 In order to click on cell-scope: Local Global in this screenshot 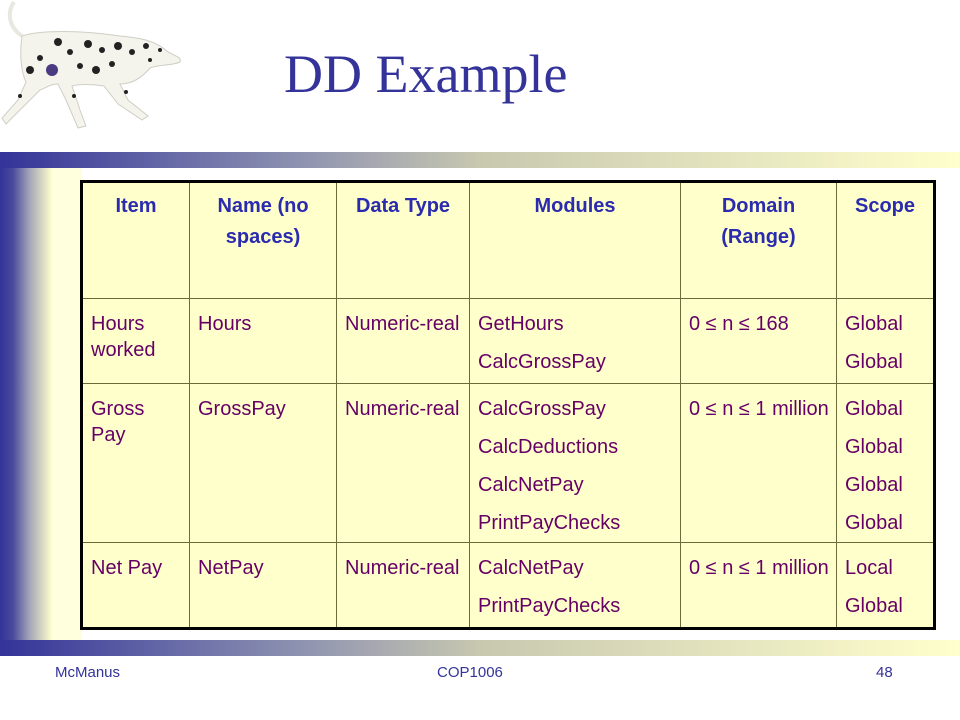, I will do `click(885, 585)`.